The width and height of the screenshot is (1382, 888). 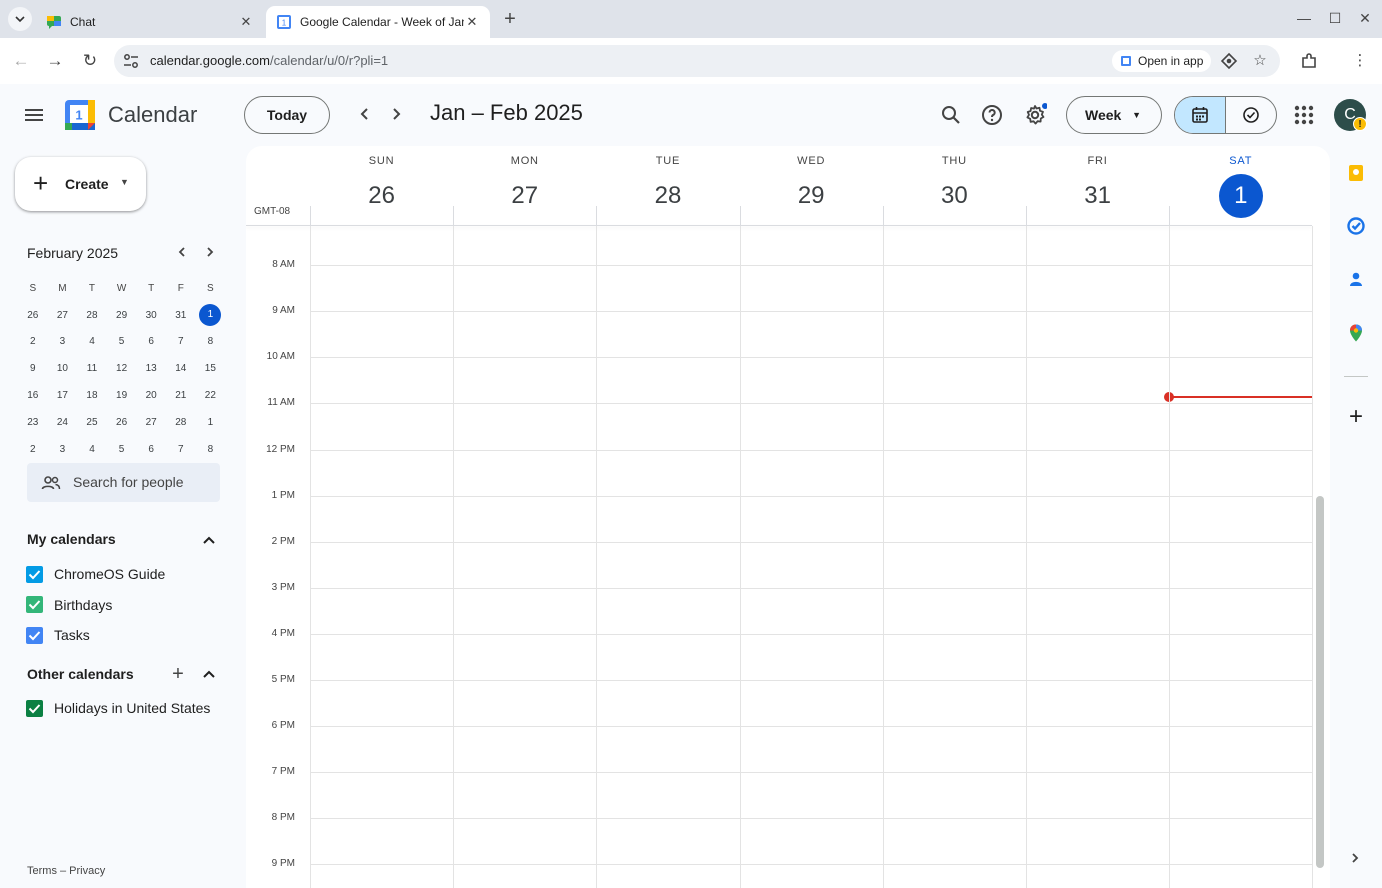 I want to click on close-window-icon: ✕, so click(x=1365, y=18).